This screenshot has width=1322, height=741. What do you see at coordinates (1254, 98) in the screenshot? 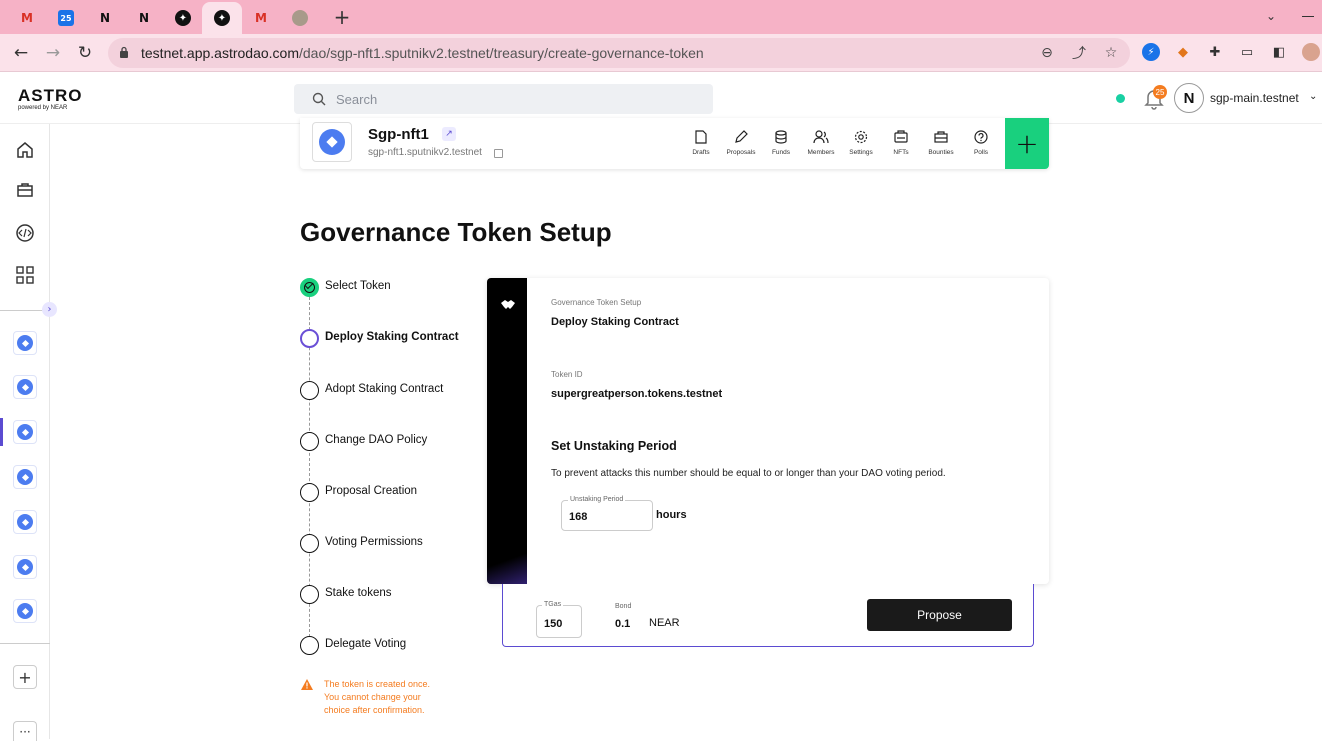
I see `account-name: sgp-main.testnet` at bounding box center [1254, 98].